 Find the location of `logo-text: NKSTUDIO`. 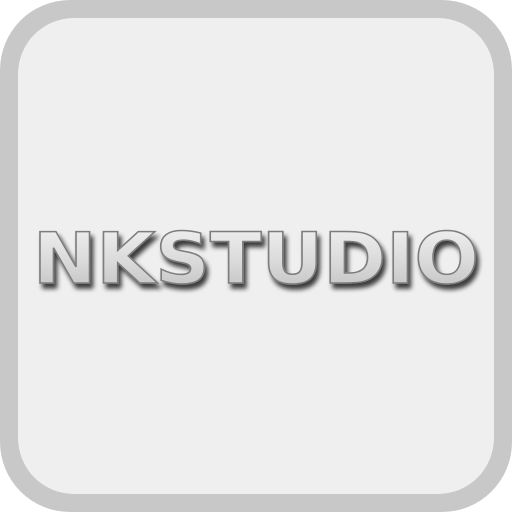

logo-text: NKSTUDIO is located at coordinates (256, 259).